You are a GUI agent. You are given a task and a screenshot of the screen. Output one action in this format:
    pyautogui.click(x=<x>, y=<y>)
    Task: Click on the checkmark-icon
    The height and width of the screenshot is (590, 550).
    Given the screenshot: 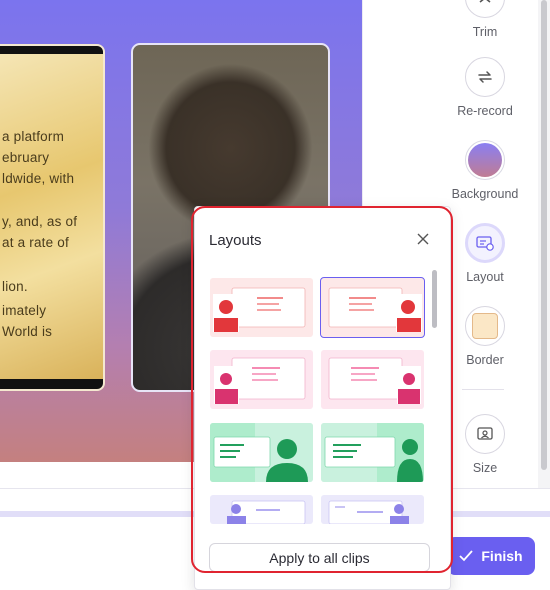 What is the action you would take?
    pyautogui.click(x=466, y=556)
    